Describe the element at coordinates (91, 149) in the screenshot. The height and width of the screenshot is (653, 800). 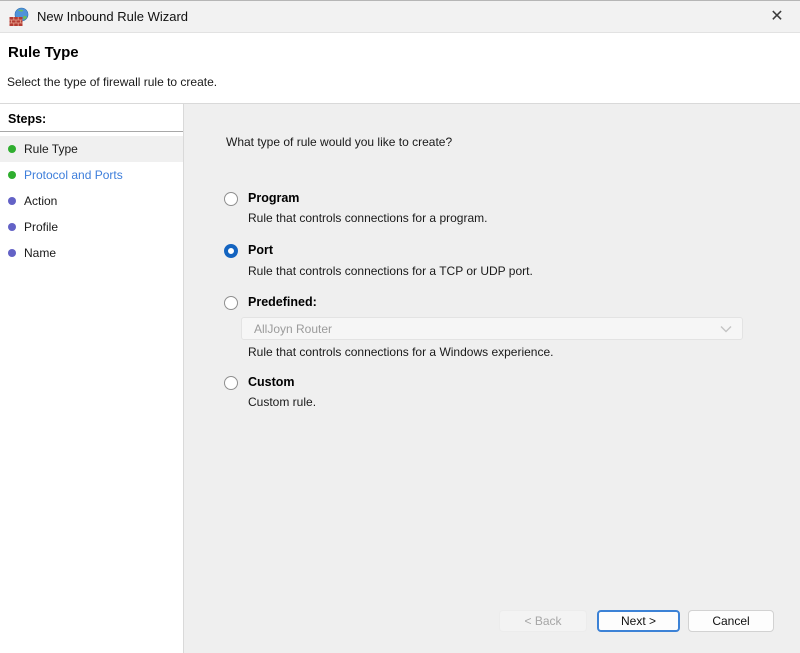
I see `sidebar-item-rule-type: Rule Type` at that location.